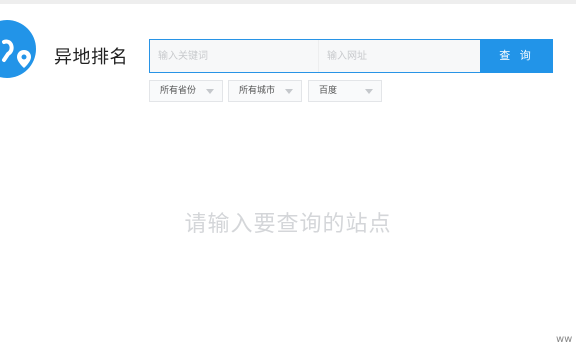 The height and width of the screenshot is (356, 576). I want to click on url-input, so click(399, 56).